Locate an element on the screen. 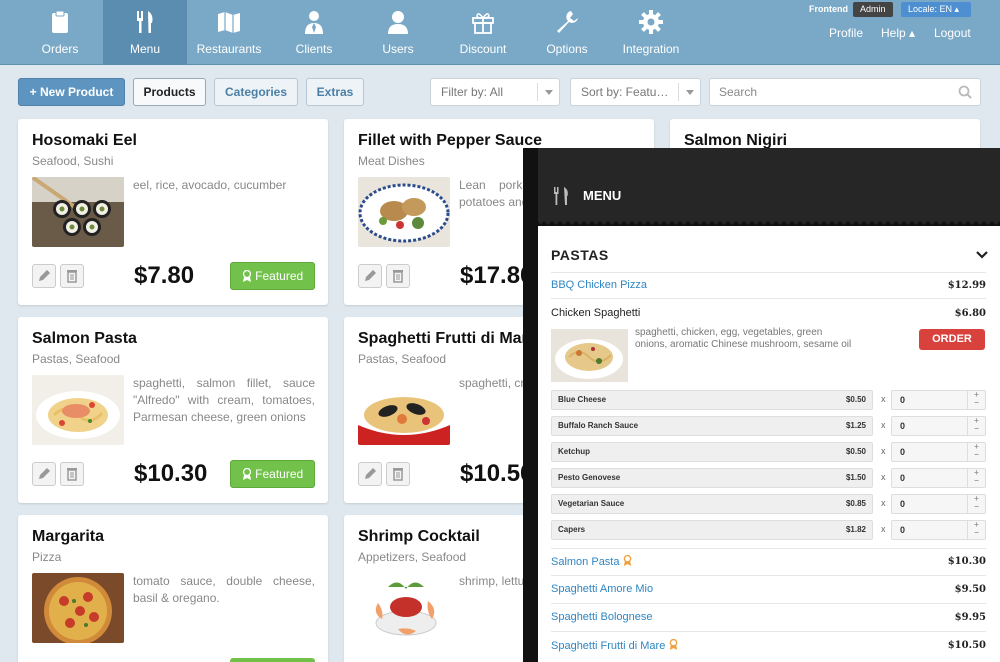  zigzag-edge is located at coordinates (769, 222).